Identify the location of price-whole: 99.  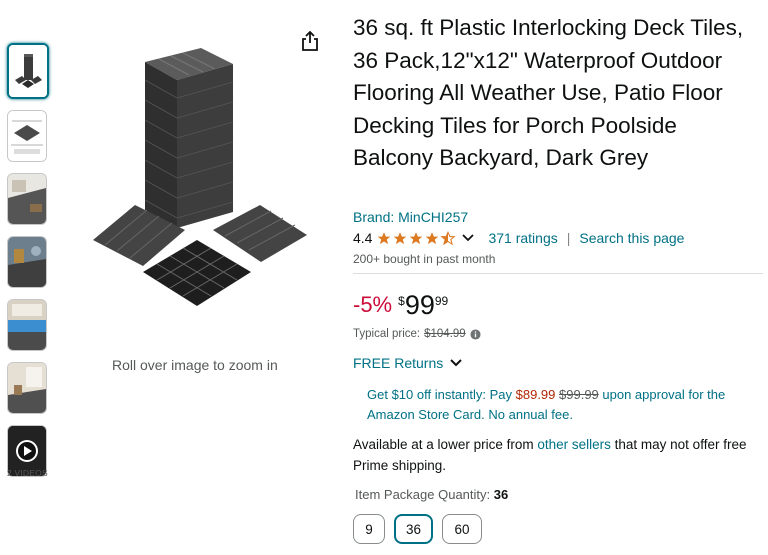
(419, 305).